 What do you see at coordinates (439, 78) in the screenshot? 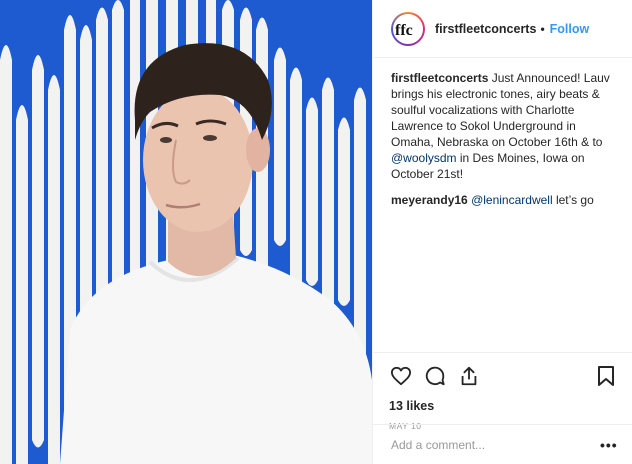
I see `caption-username: firstfleetconcerts` at bounding box center [439, 78].